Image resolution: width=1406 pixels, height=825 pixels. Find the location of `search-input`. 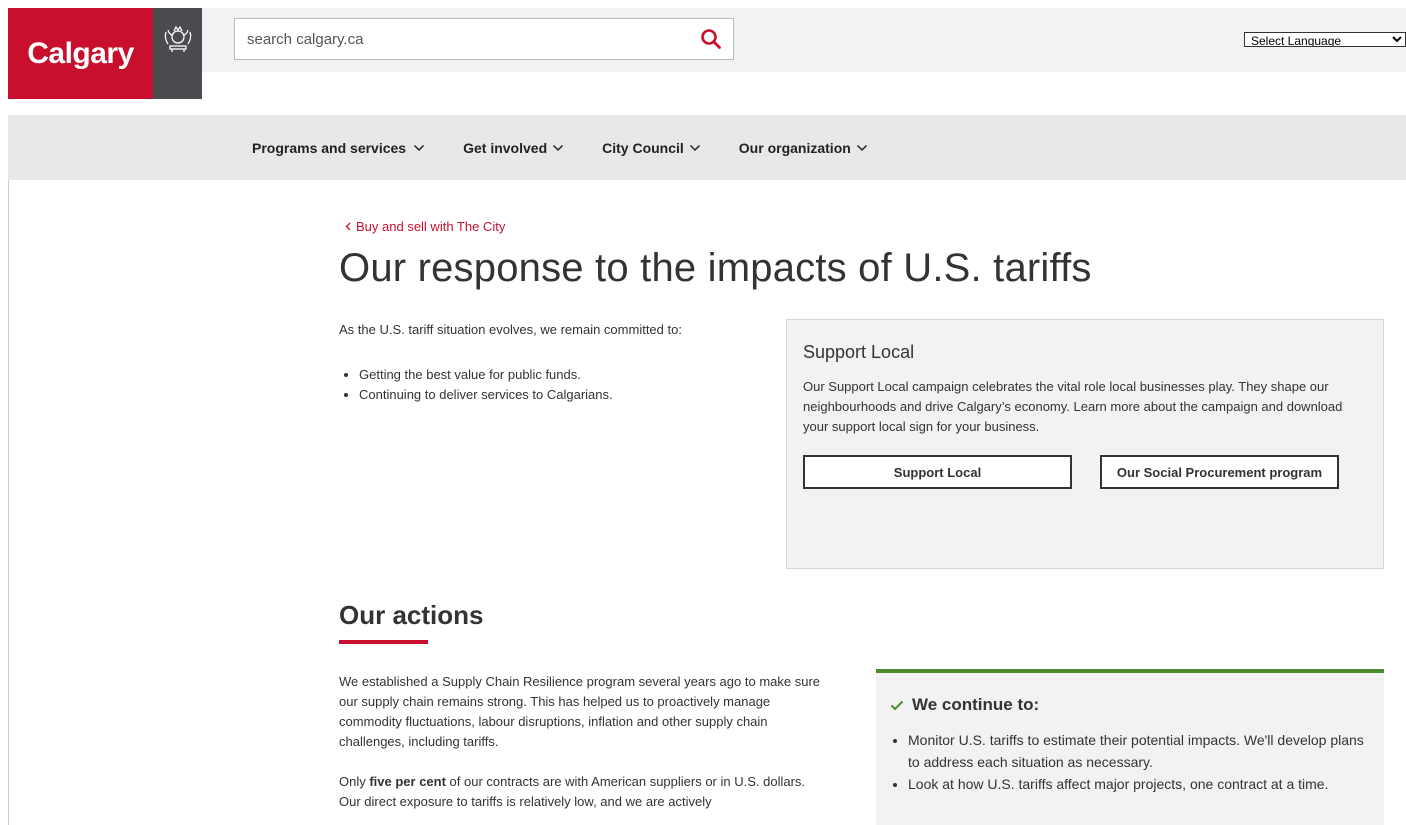

search-input is located at coordinates (462, 39).